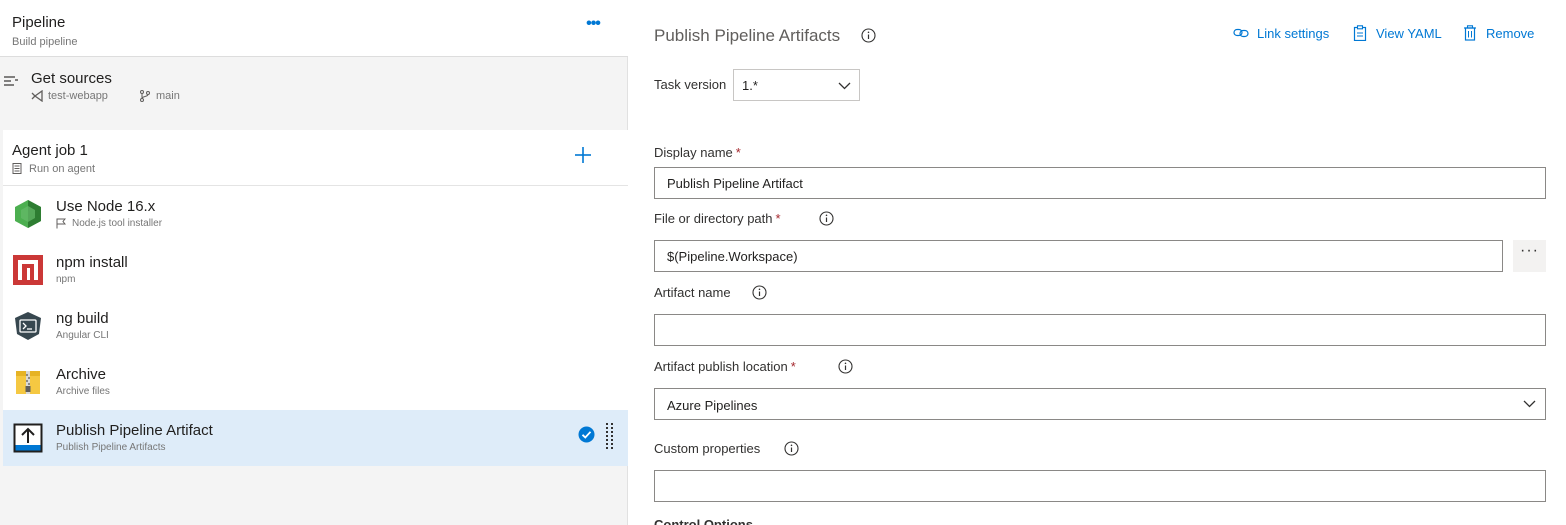  I want to click on drag-handle-icon, so click(610, 437).